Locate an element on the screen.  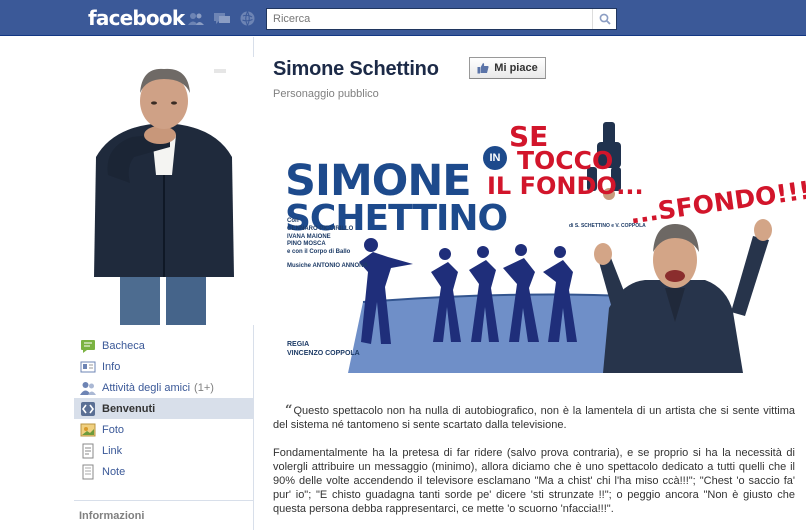
friends-activity-icon is located at coordinates (88, 388).